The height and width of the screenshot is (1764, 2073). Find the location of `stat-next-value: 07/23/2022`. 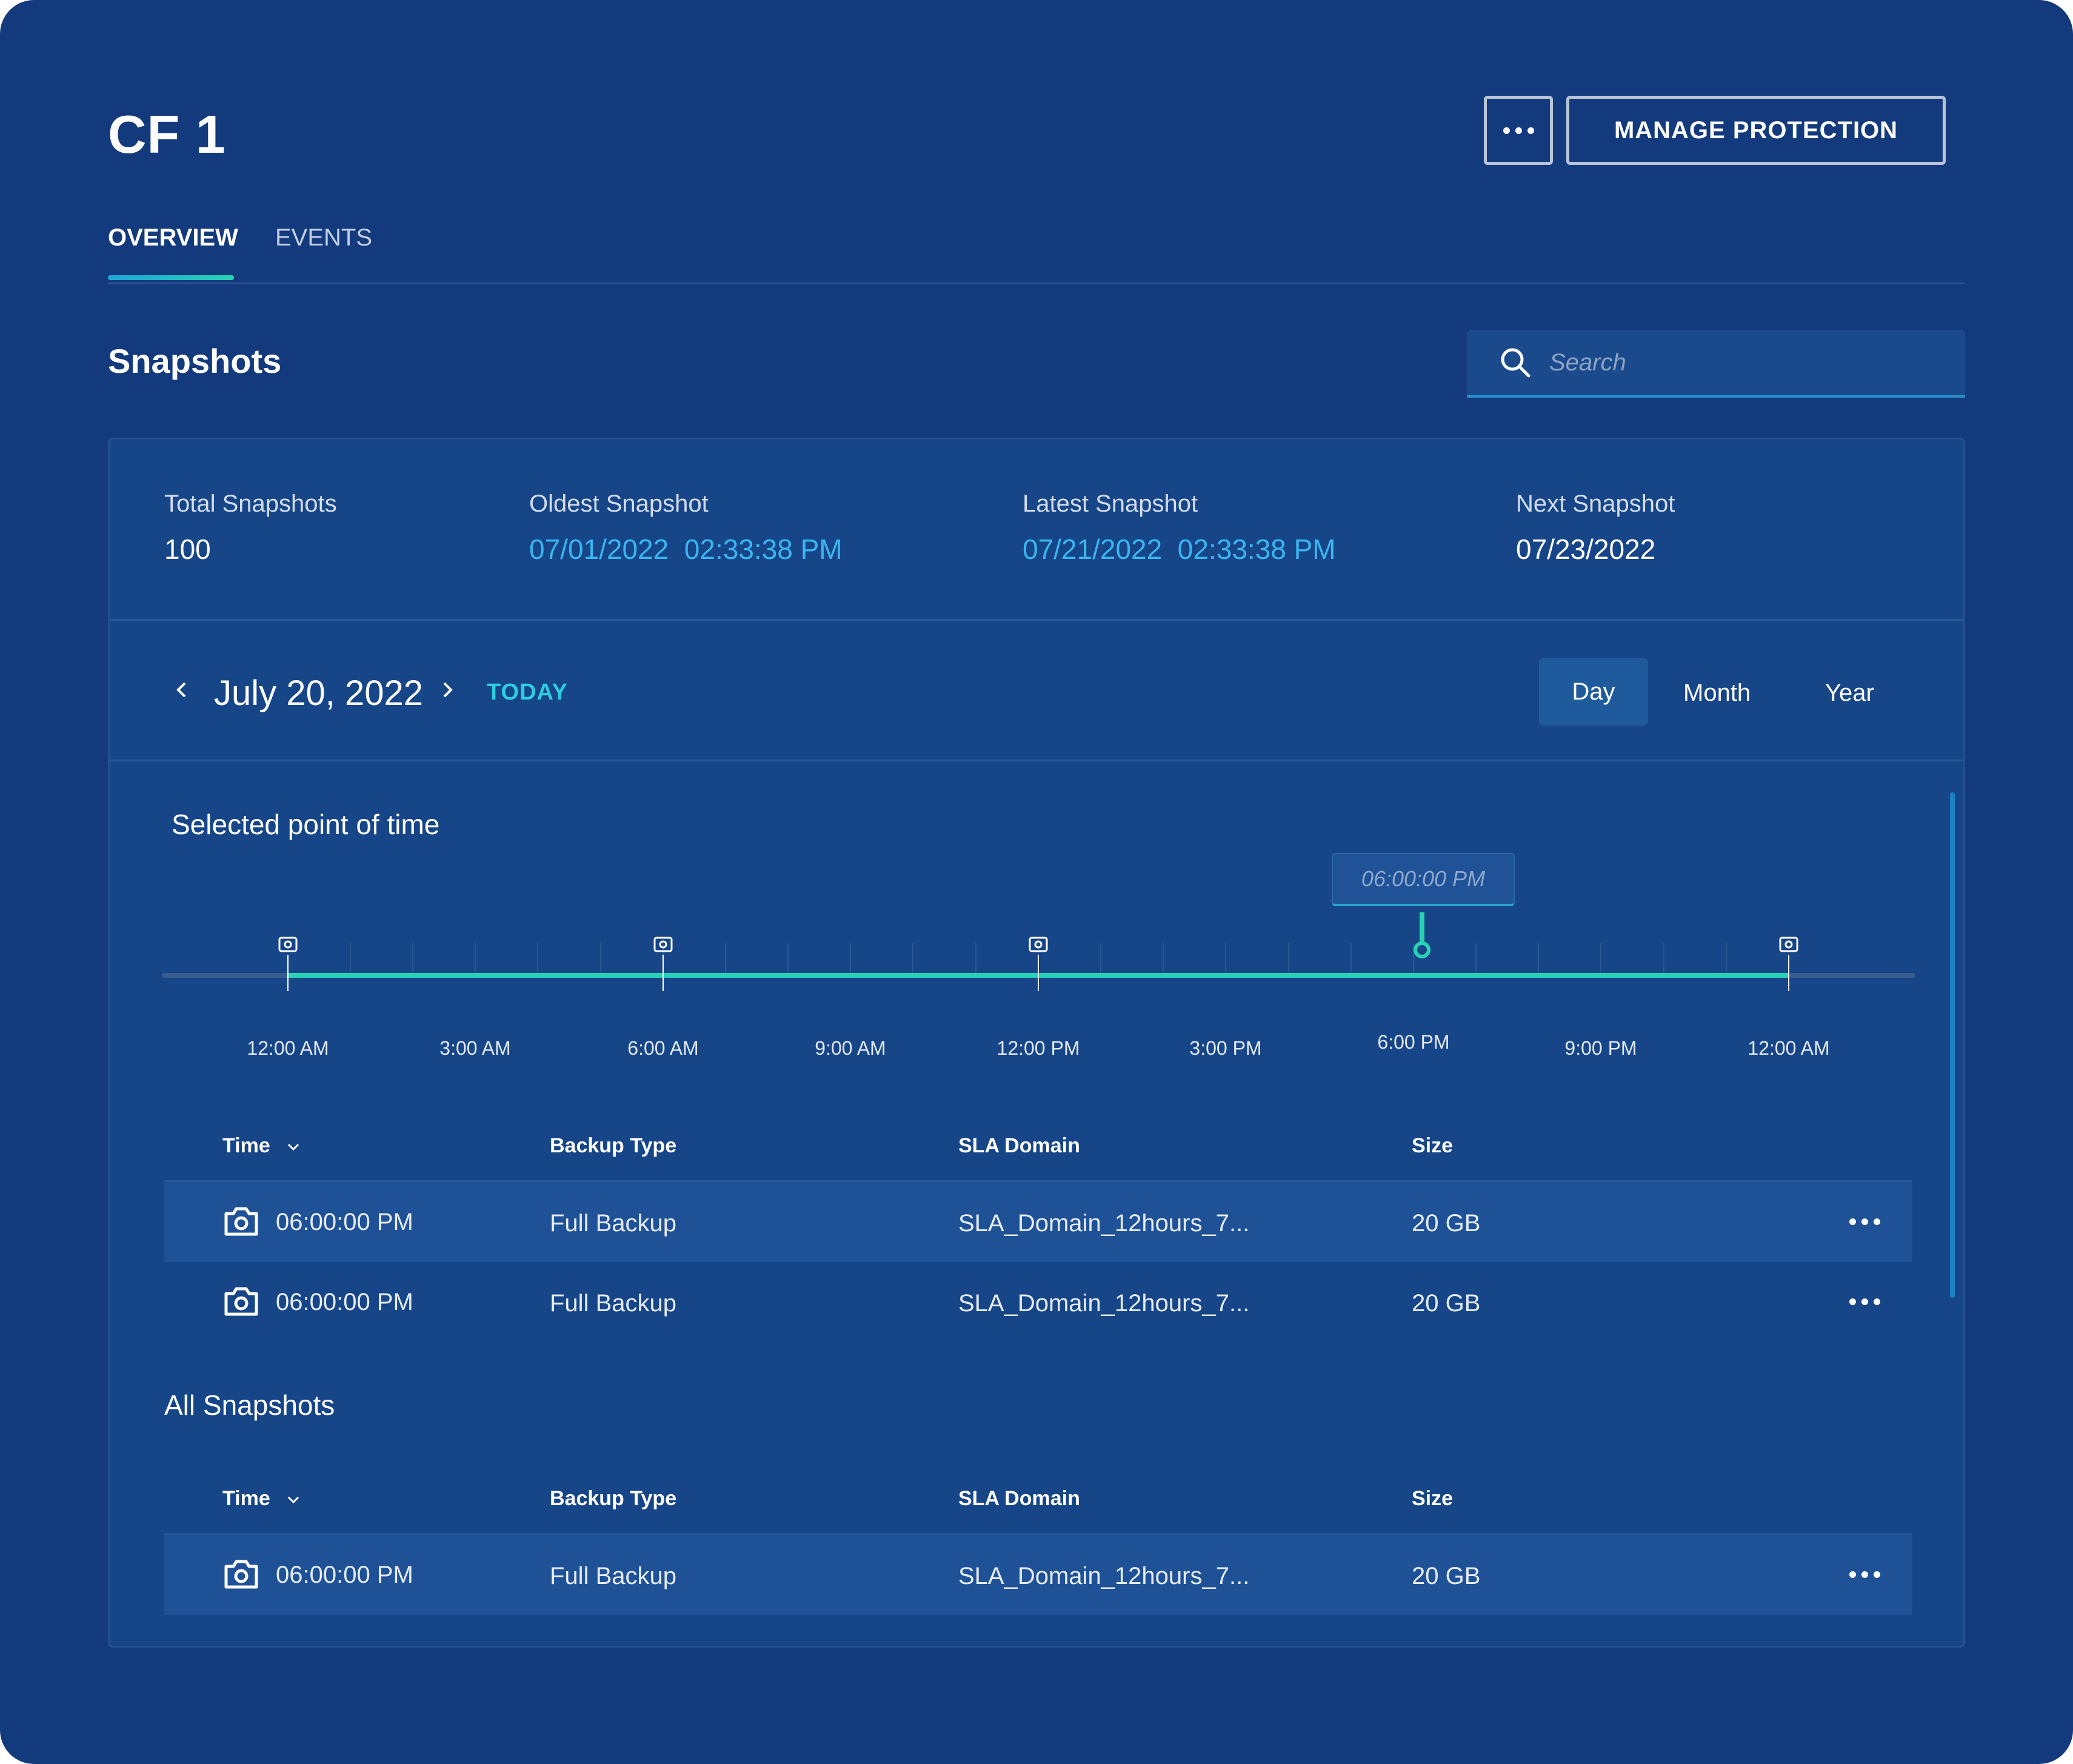

stat-next-value: 07/23/2022 is located at coordinates (1586, 549).